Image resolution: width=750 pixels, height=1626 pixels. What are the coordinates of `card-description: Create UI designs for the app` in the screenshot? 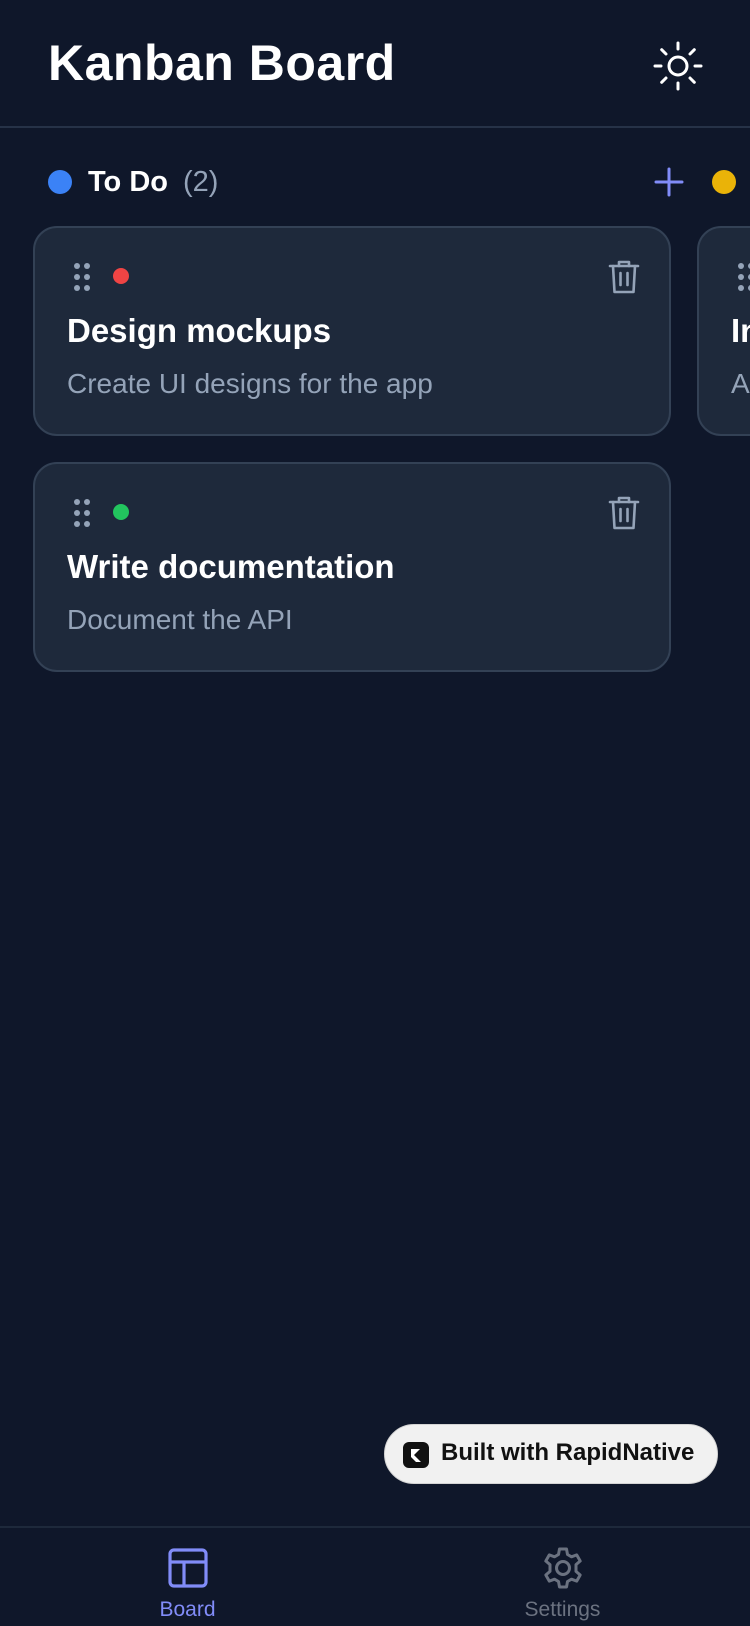 It's located at (250, 383).